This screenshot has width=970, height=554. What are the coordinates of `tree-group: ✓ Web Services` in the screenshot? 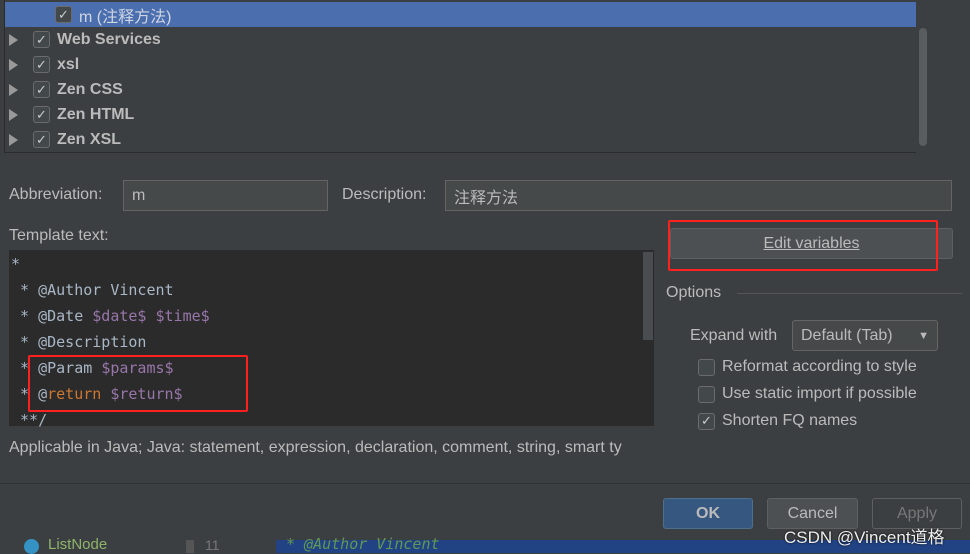 It's located at (461, 39).